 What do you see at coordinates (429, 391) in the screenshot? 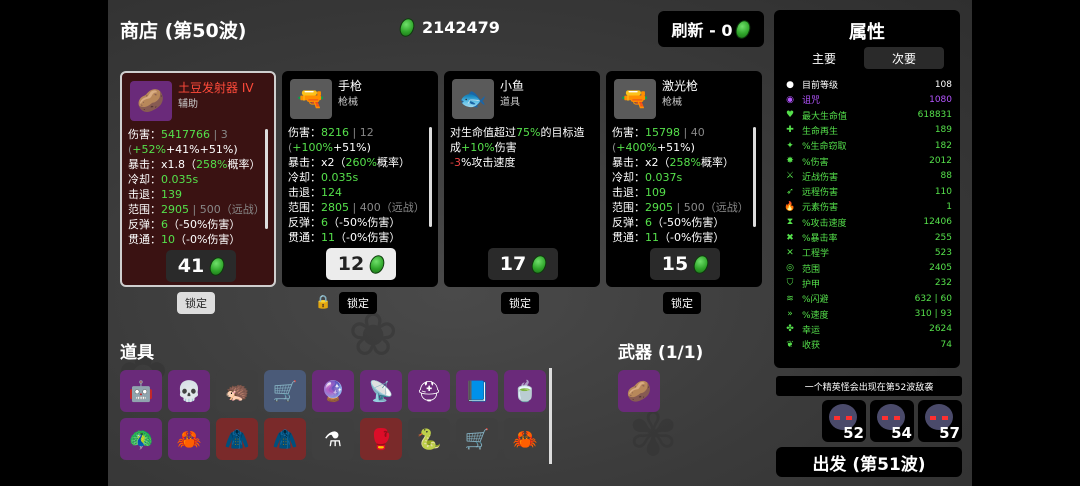
I see `item-slot: ⛑` at bounding box center [429, 391].